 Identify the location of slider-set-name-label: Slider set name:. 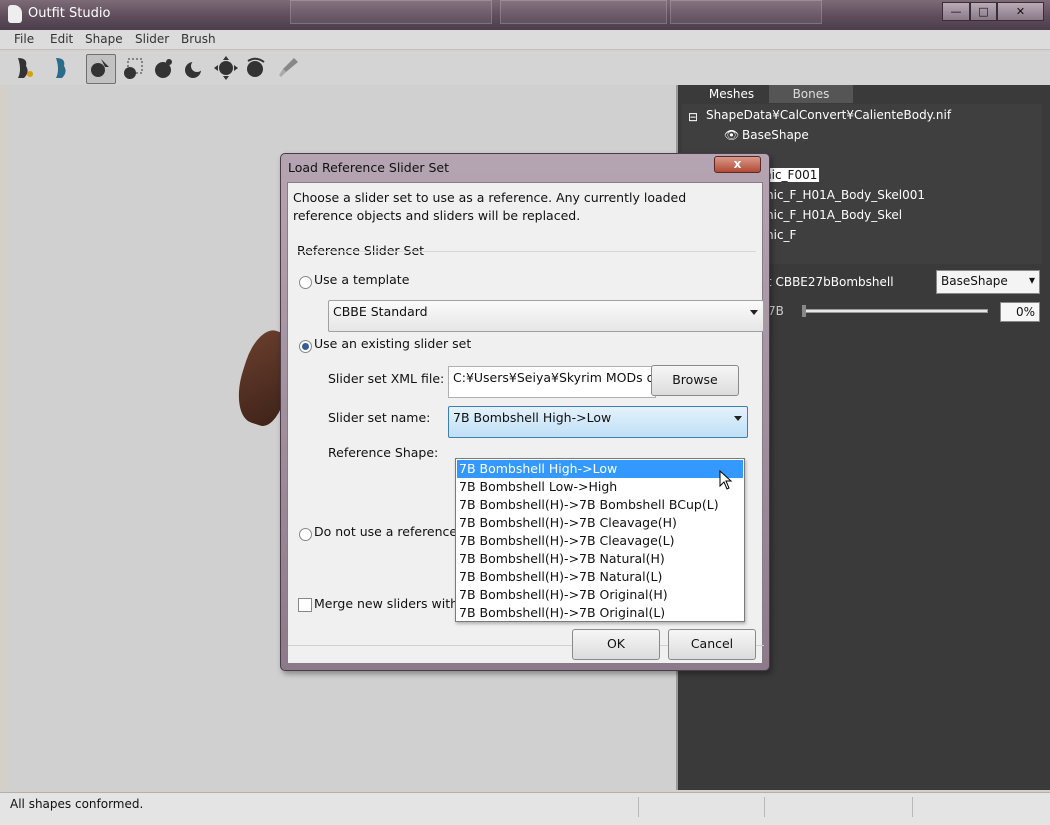
(379, 417).